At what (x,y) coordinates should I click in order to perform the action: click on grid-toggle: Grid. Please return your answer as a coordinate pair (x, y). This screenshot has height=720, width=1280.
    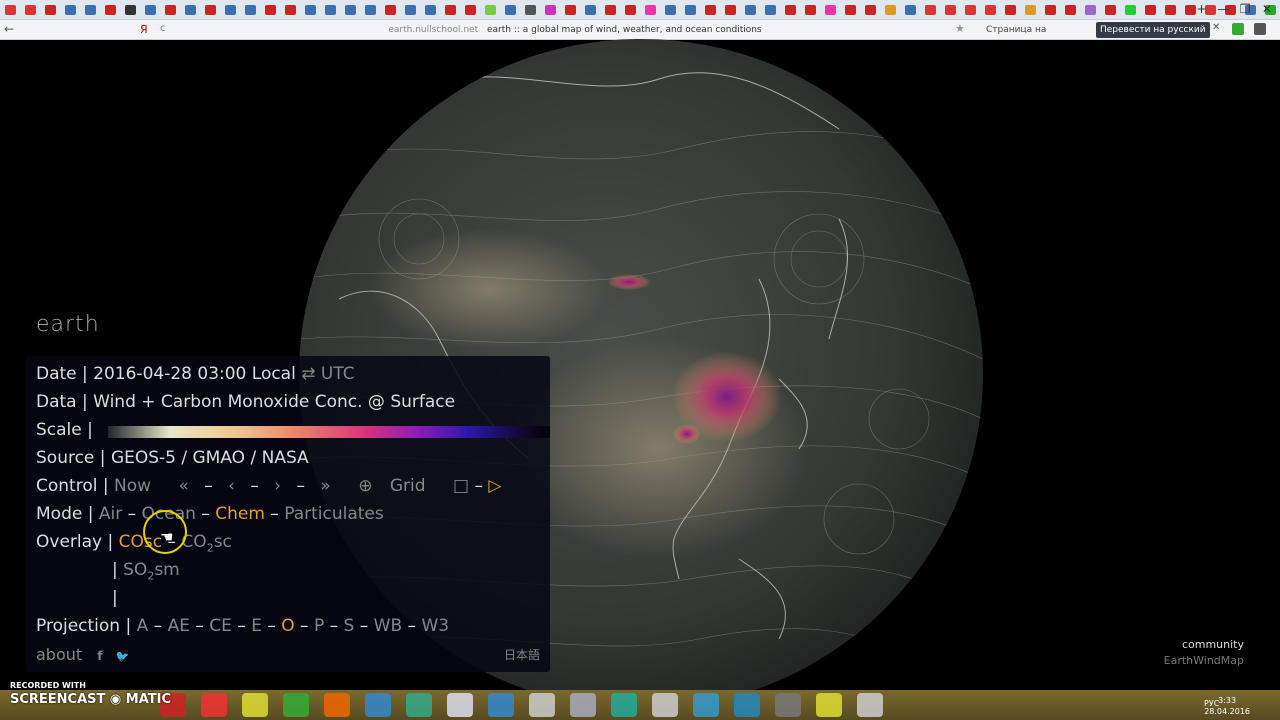
    Looking at the image, I should click on (408, 486).